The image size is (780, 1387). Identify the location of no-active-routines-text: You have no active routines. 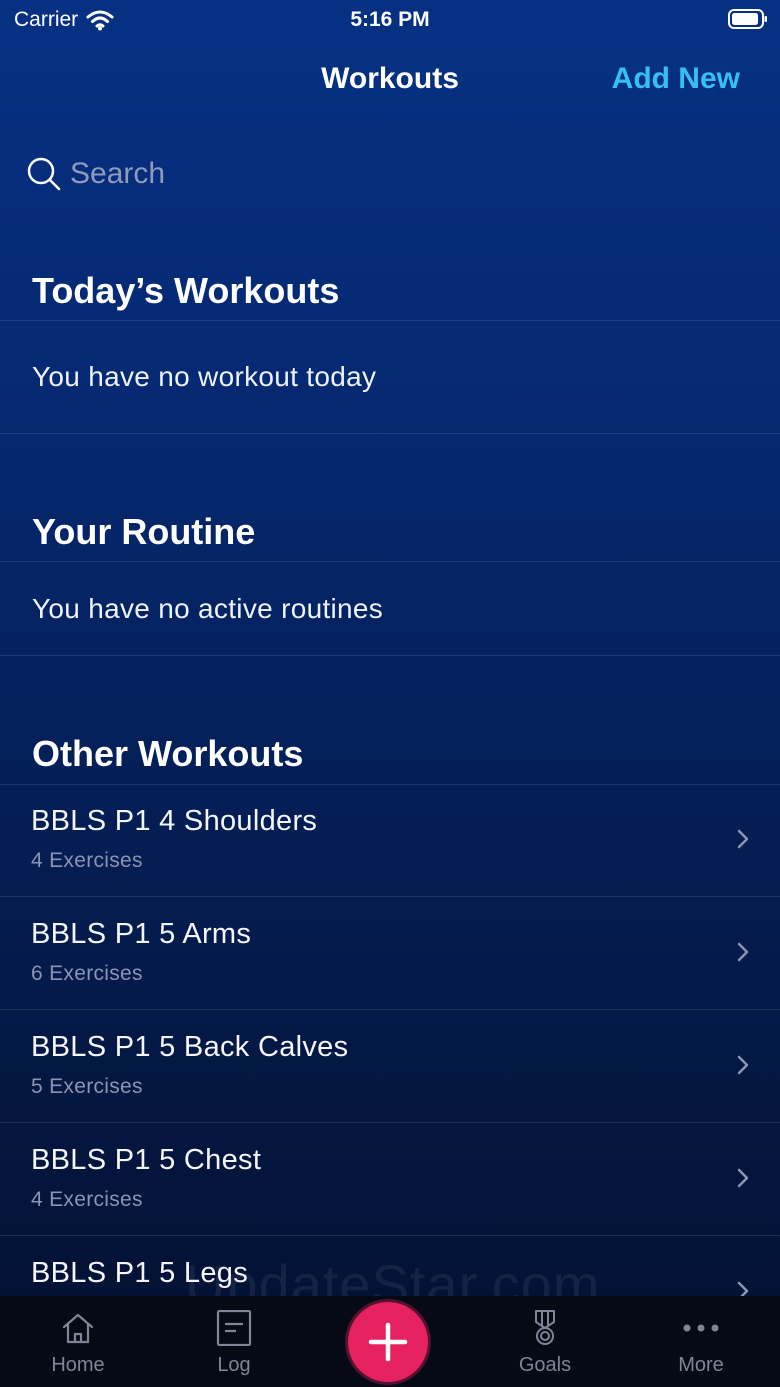
(208, 608).